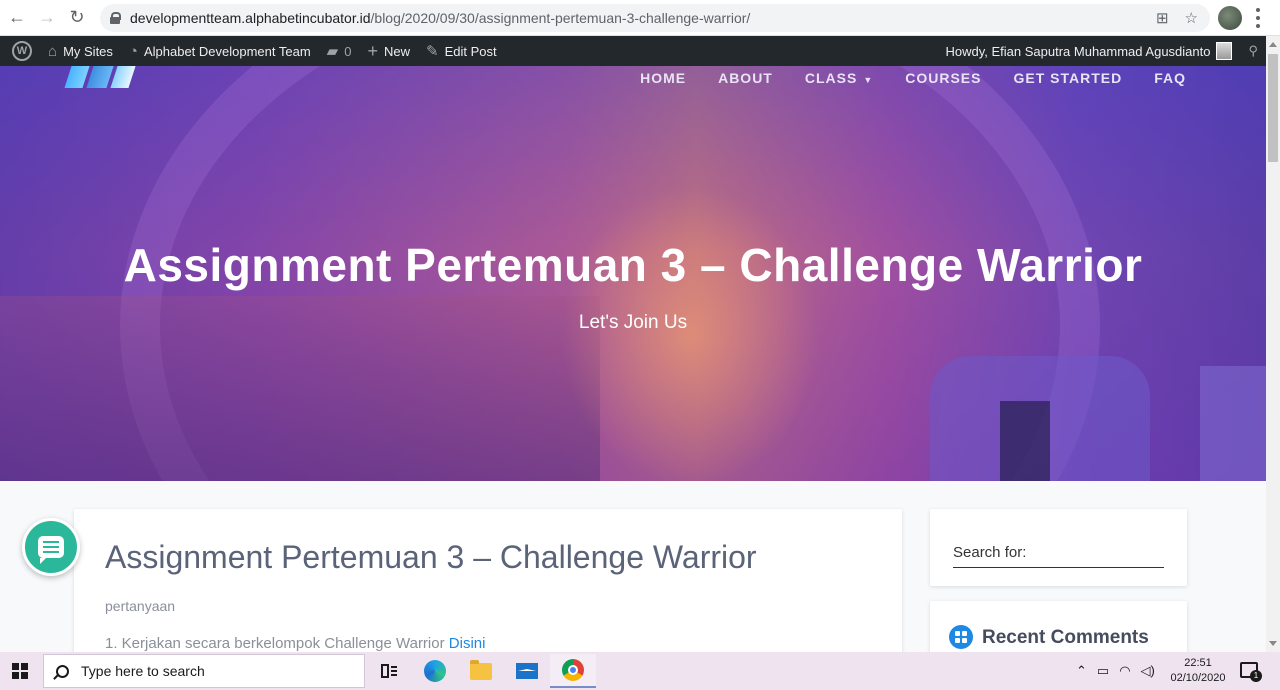  I want to click on taskbar-search-box: Type here to search, so click(204, 671).